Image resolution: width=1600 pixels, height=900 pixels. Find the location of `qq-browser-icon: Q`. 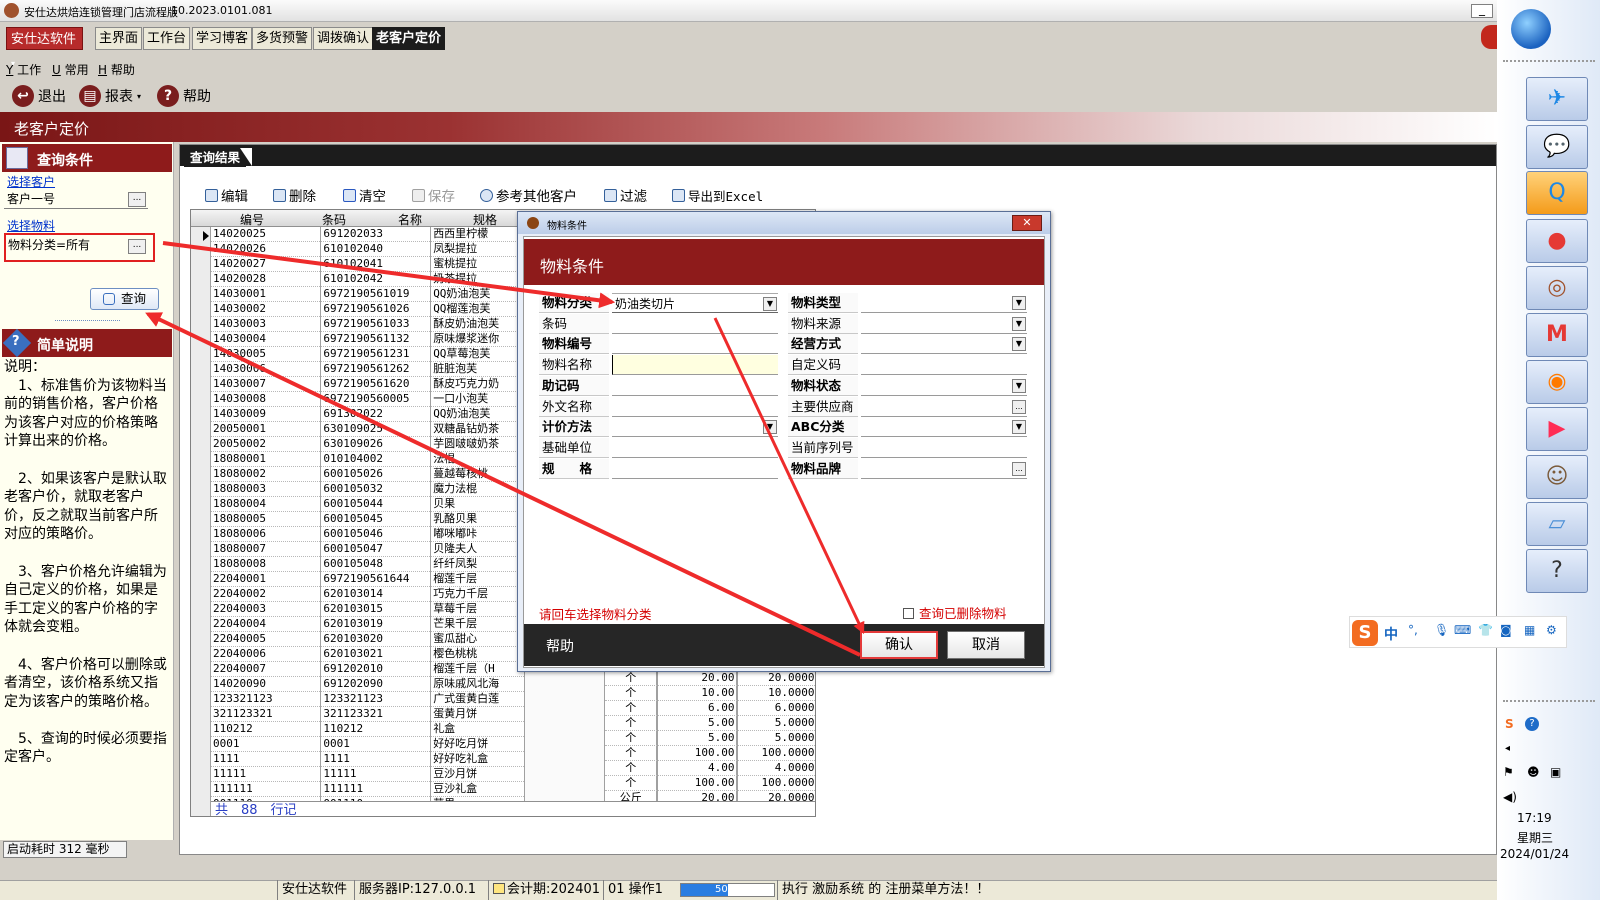

qq-browser-icon: Q is located at coordinates (1557, 193).